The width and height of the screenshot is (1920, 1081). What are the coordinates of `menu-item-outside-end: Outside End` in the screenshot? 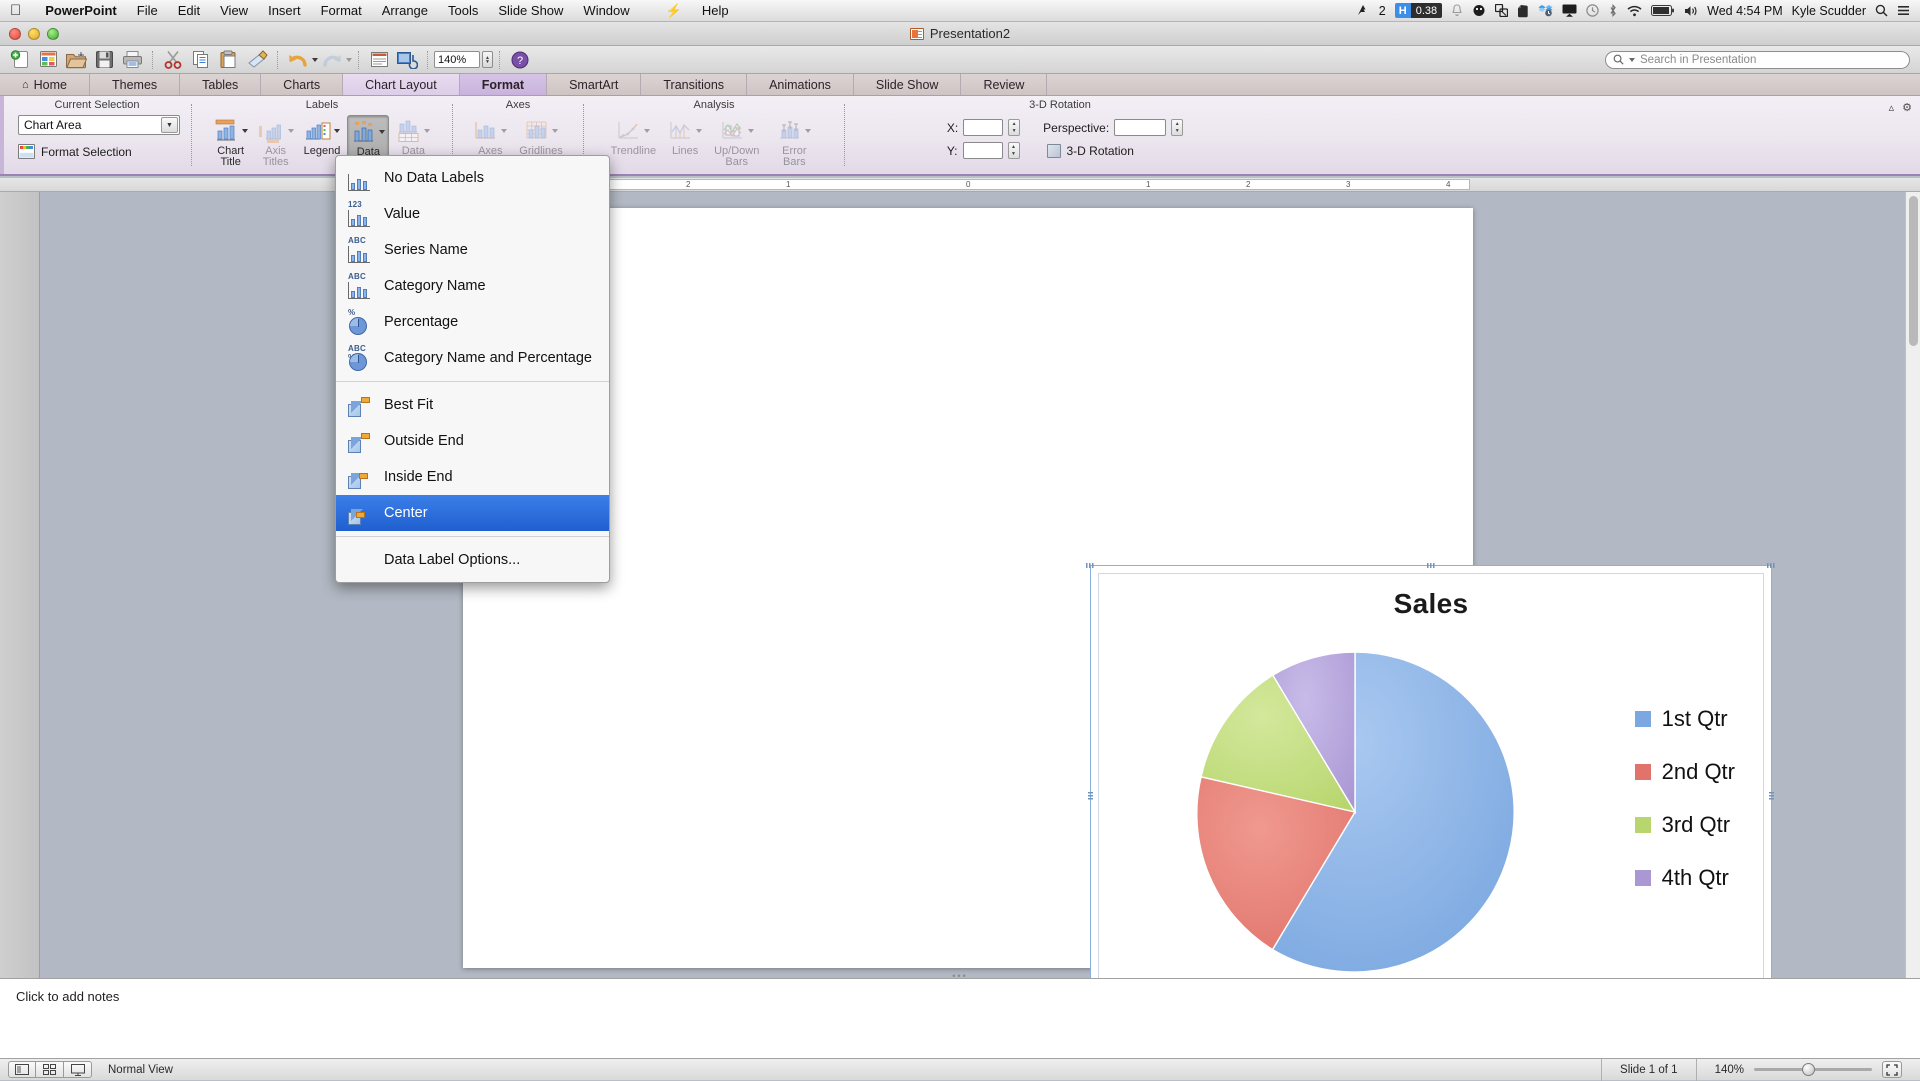 It's located at (472, 441).